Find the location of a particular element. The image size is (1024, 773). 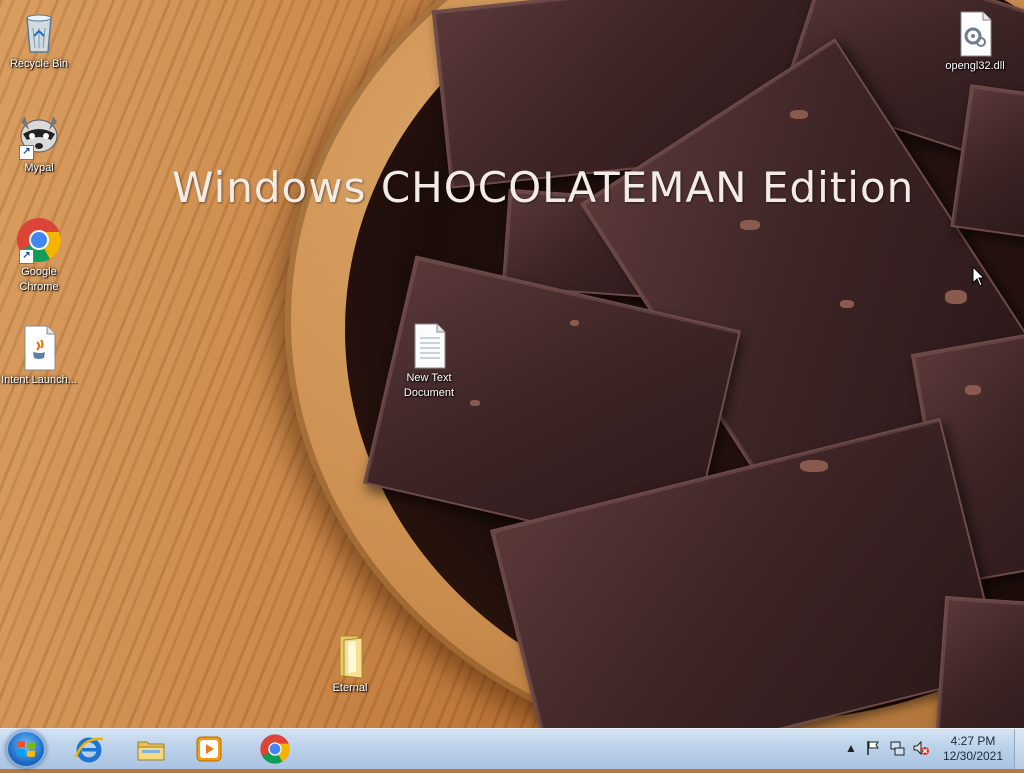

taskbar: ▲ 4:27 PM 12/30/2021 is located at coordinates (512, 748).